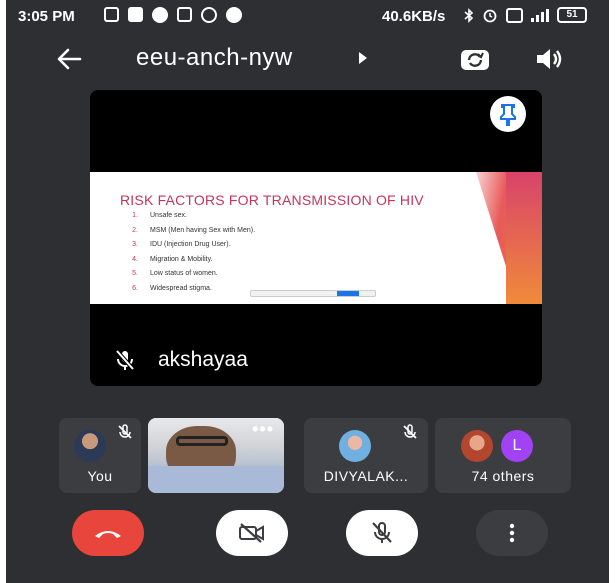  I want to click on call-header: eeu-anch-nyw, so click(307, 59).